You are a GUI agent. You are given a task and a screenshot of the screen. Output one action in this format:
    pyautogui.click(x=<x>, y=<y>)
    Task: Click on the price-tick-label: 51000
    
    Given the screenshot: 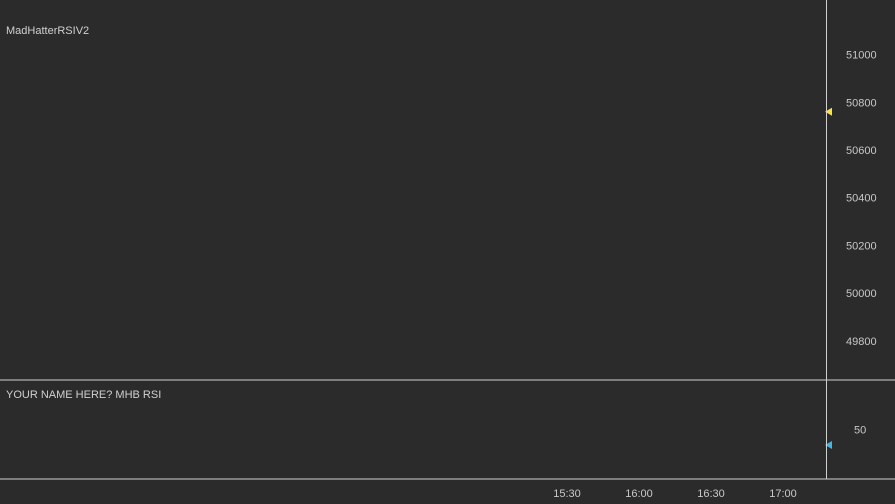 What is the action you would take?
    pyautogui.click(x=861, y=56)
    